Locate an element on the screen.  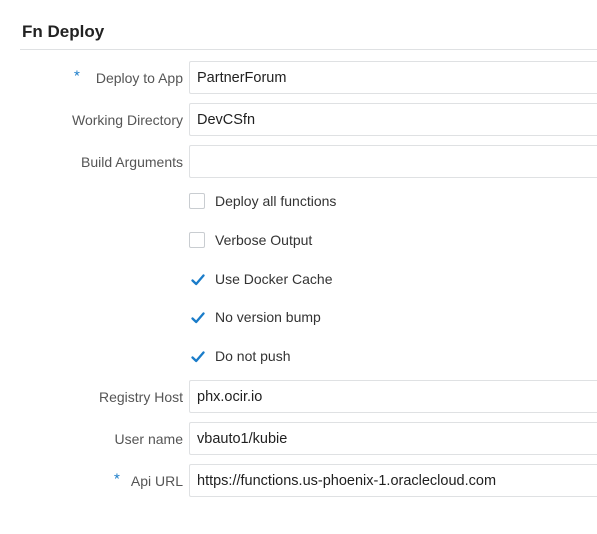
verbose-output-option: Verbose Output is located at coordinates (250, 240).